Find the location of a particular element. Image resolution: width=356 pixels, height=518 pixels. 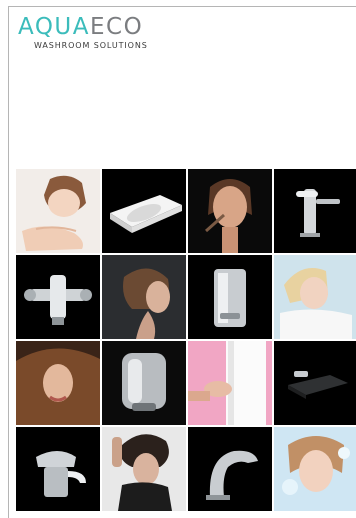

gallery-tile-flowing-hair is located at coordinates (58, 383).